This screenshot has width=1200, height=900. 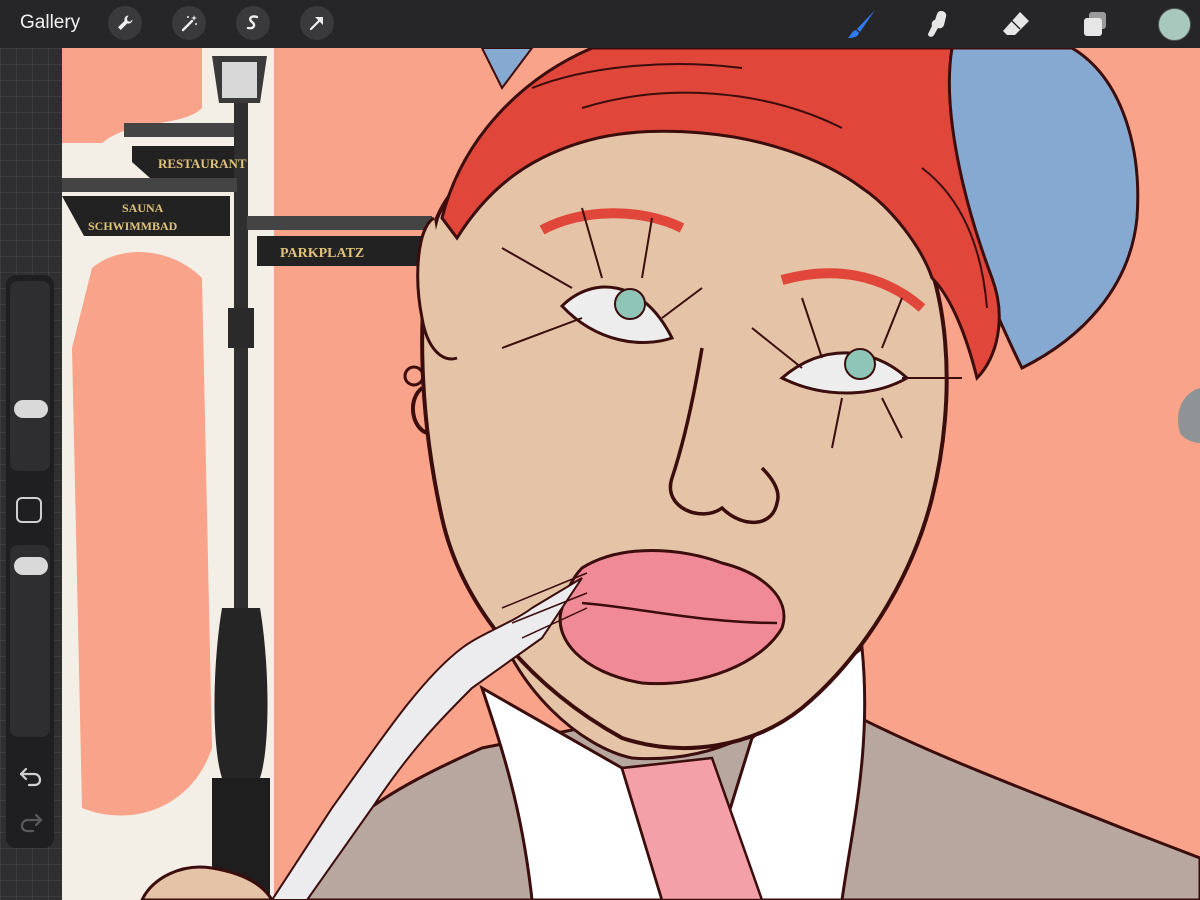 I want to click on transform-arrow-icon, so click(x=316, y=24).